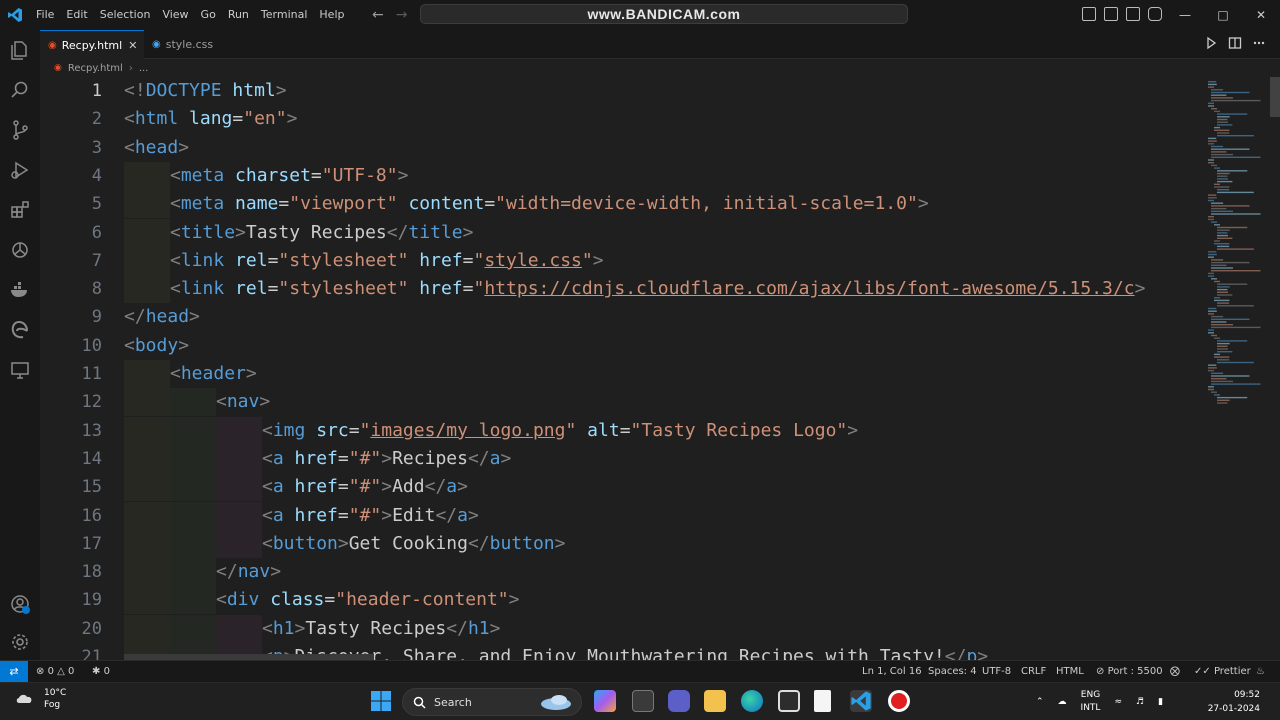  What do you see at coordinates (643, 701) in the screenshot?
I see `task-view-icon` at bounding box center [643, 701].